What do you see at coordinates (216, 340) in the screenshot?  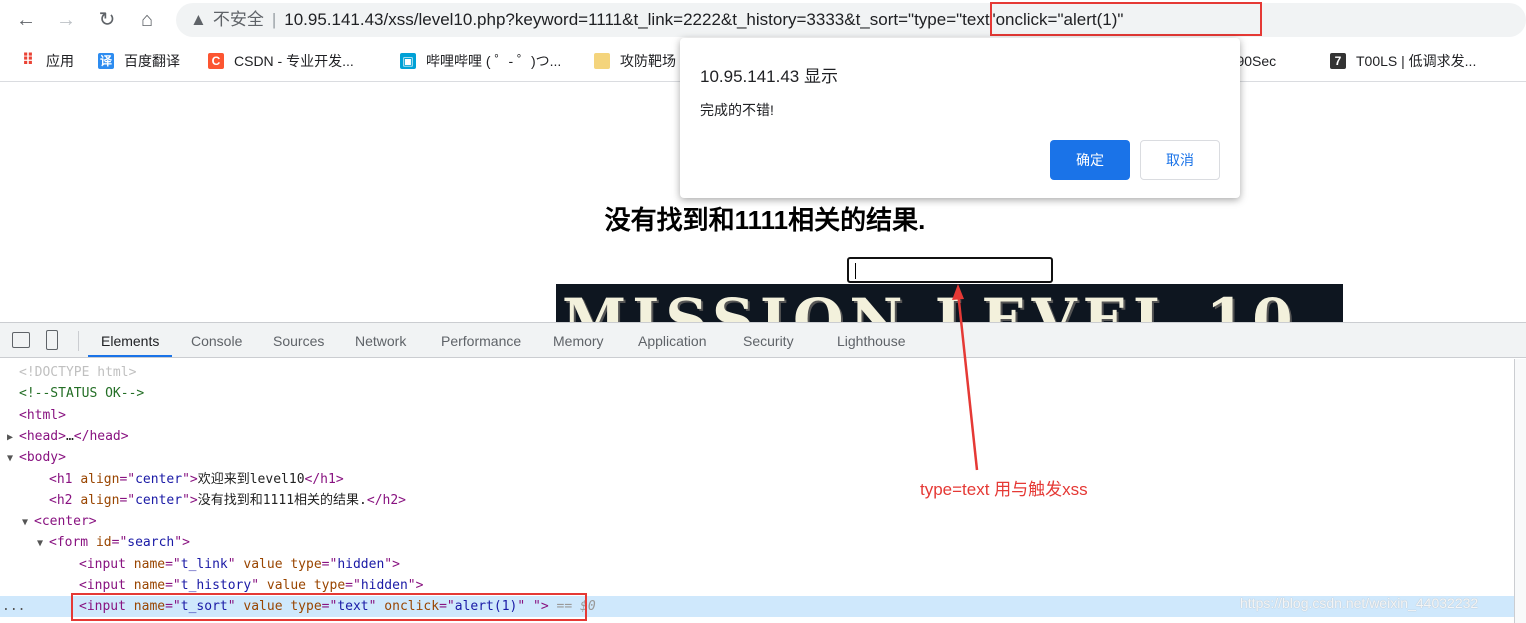 I see `tab-console: Console` at bounding box center [216, 340].